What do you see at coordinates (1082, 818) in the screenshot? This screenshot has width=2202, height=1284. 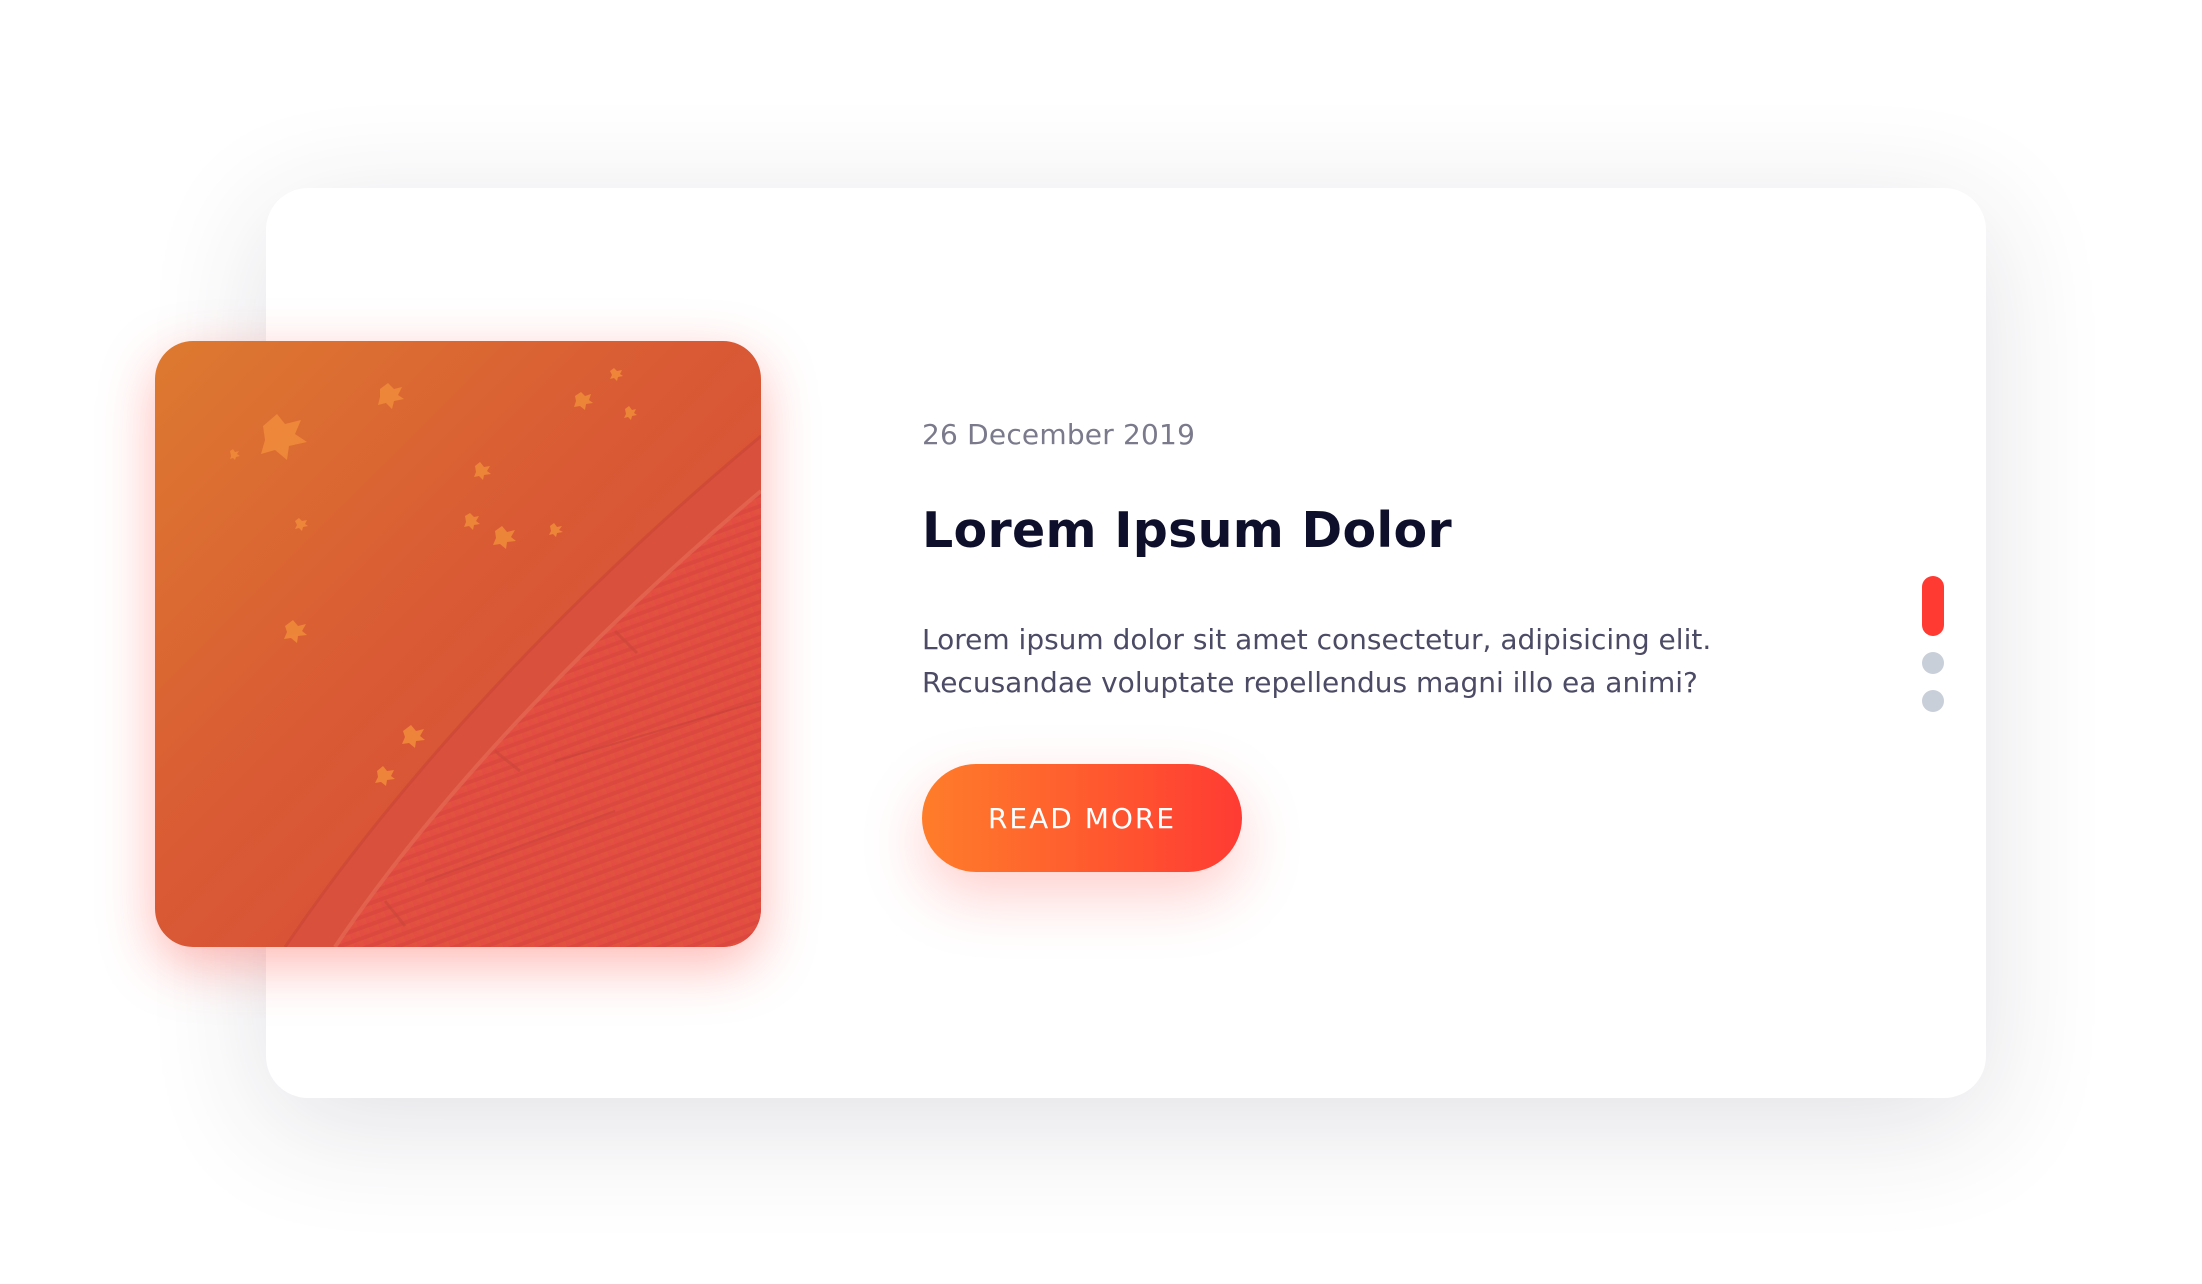 I see `read-more-button: READ MORE` at bounding box center [1082, 818].